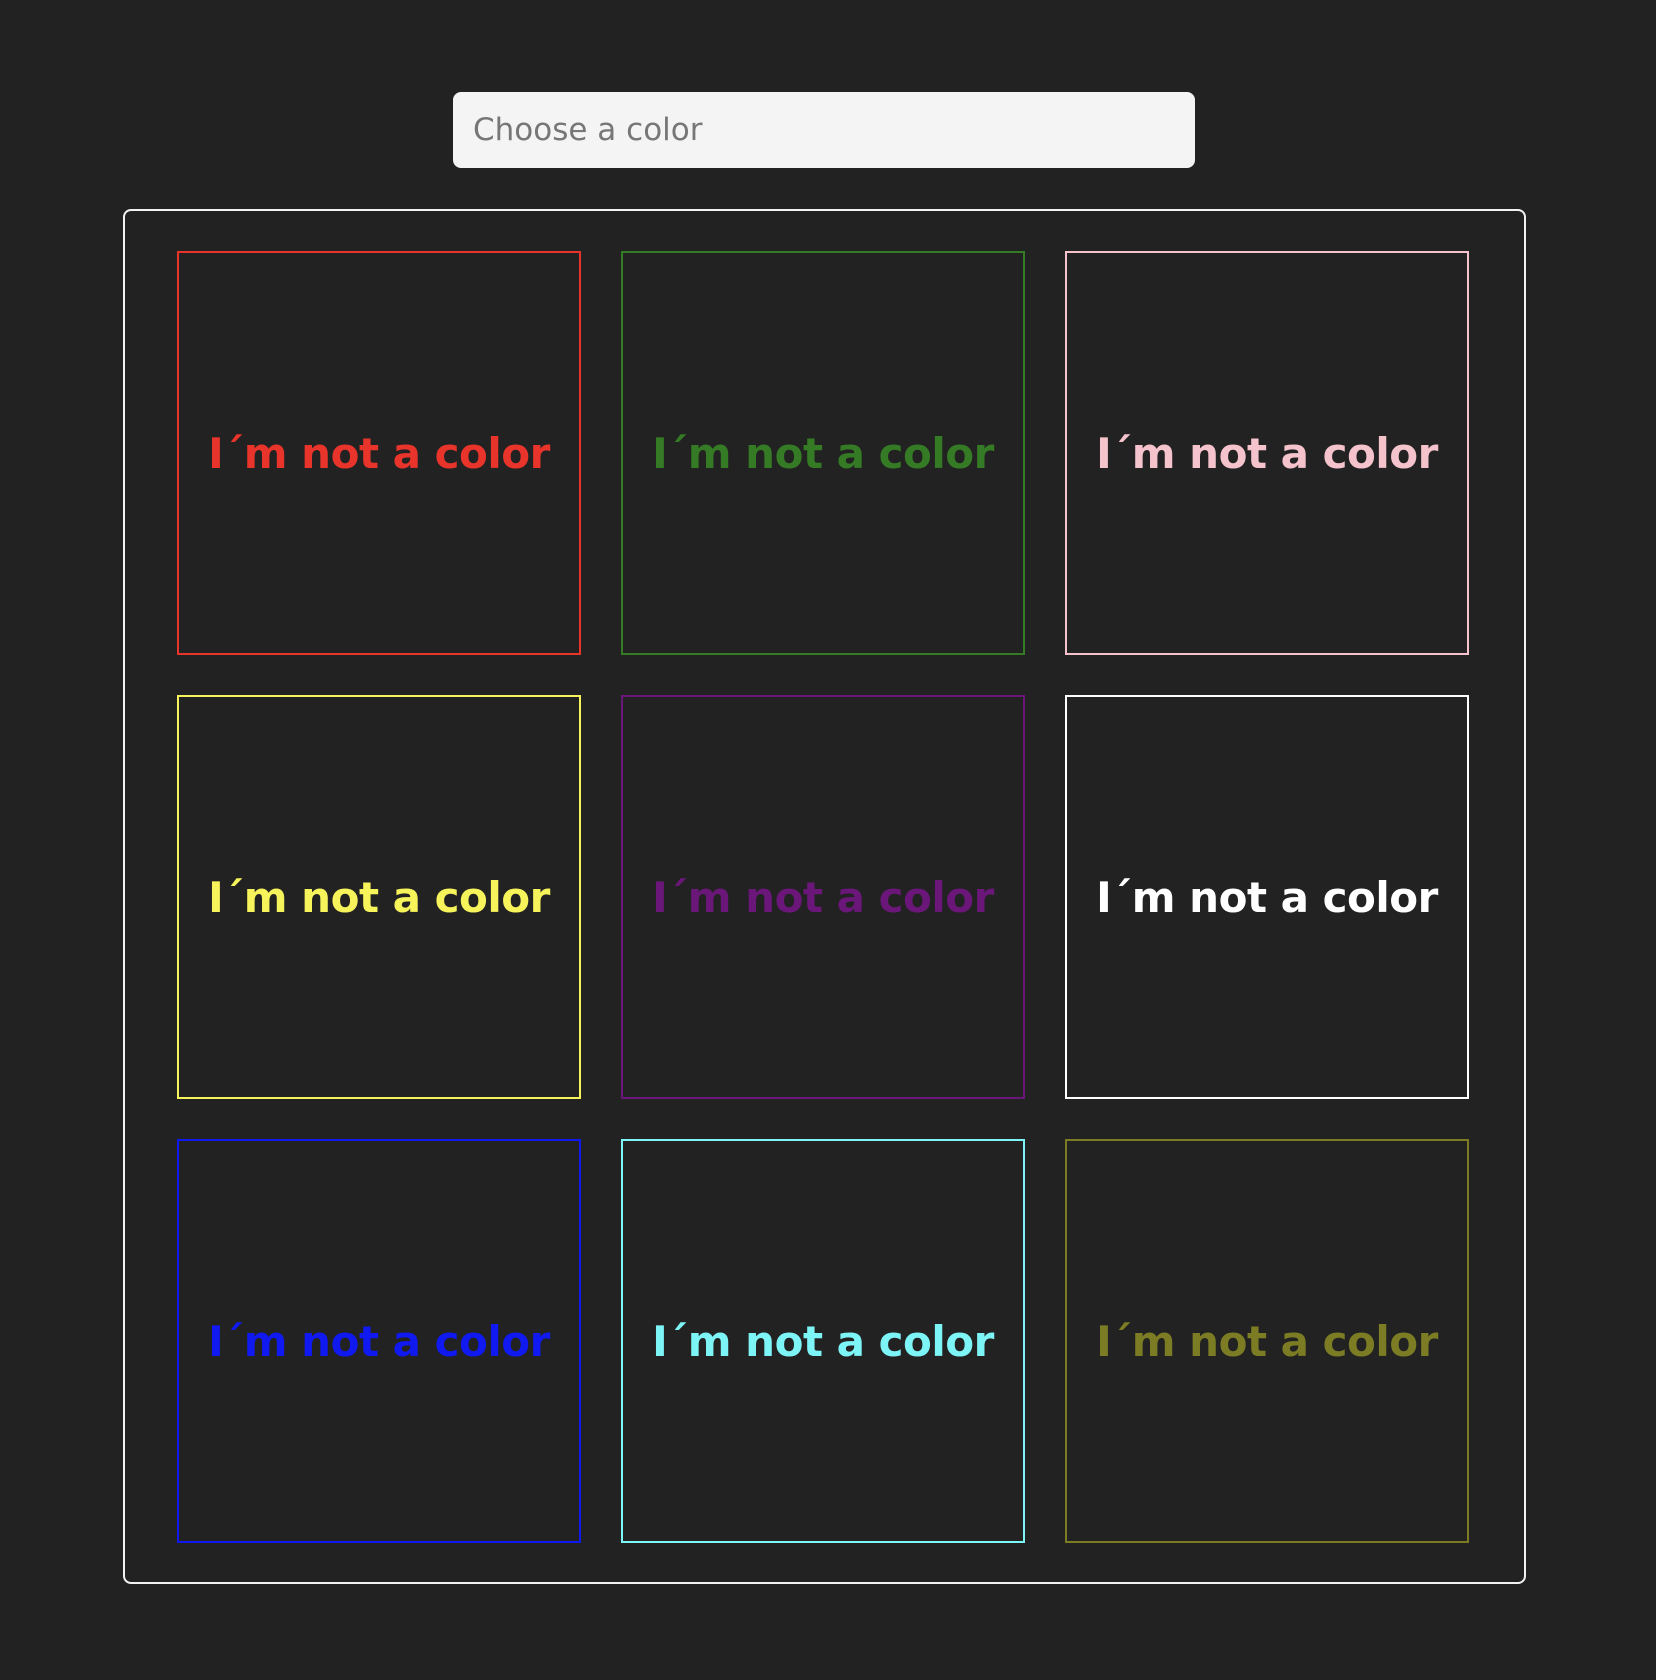 This screenshot has height=1680, width=1656. I want to click on color-tile-2: I´m not a color, so click(823, 453).